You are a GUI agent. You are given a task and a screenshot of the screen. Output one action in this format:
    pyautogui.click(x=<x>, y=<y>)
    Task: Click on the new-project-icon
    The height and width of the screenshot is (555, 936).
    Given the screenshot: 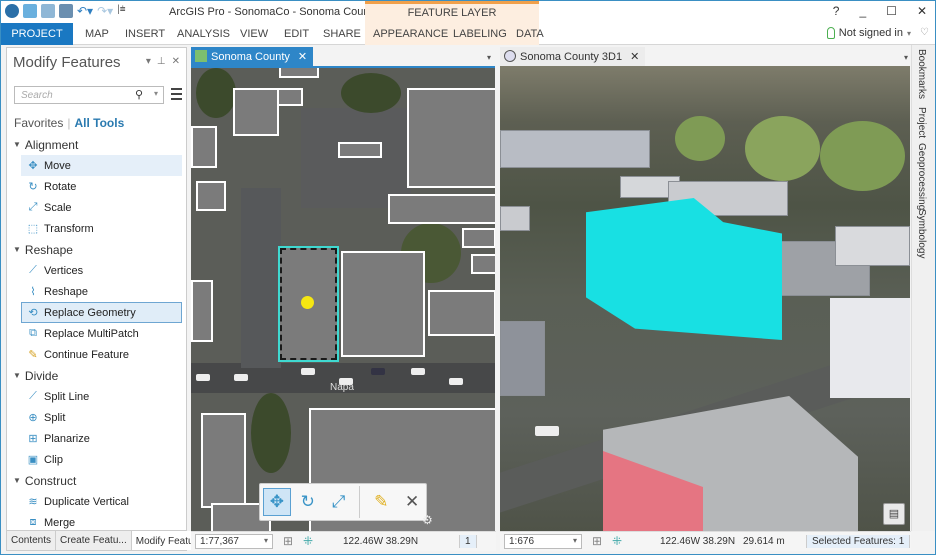 What is the action you would take?
    pyautogui.click(x=30, y=11)
    